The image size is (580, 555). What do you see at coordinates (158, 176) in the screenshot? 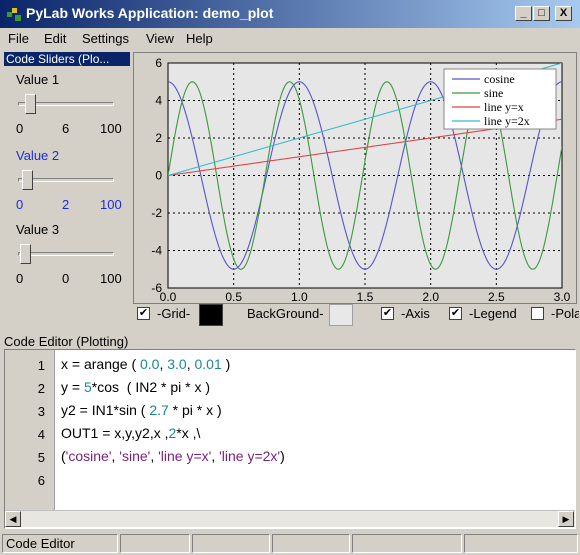
I see `y-tick-label: 0` at bounding box center [158, 176].